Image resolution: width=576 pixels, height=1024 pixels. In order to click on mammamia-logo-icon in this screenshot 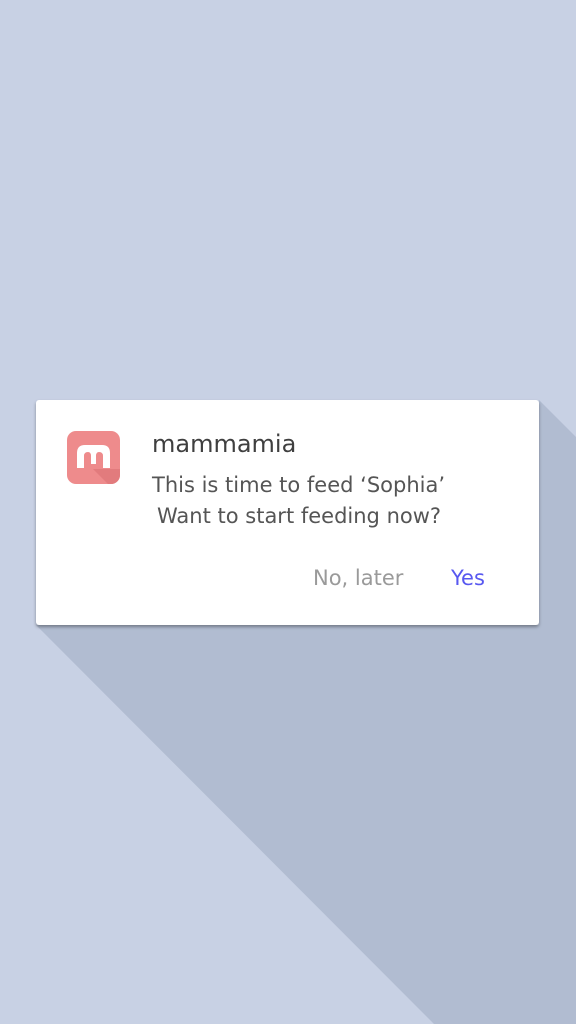, I will do `click(93, 457)`.